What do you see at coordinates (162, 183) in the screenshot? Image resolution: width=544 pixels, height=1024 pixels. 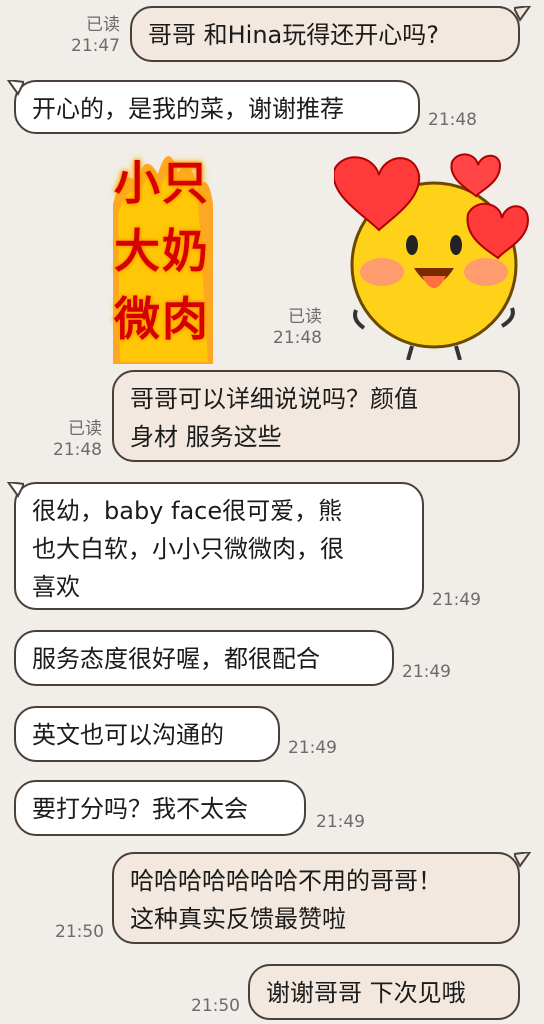 I see `sticker-line: 小只` at bounding box center [162, 183].